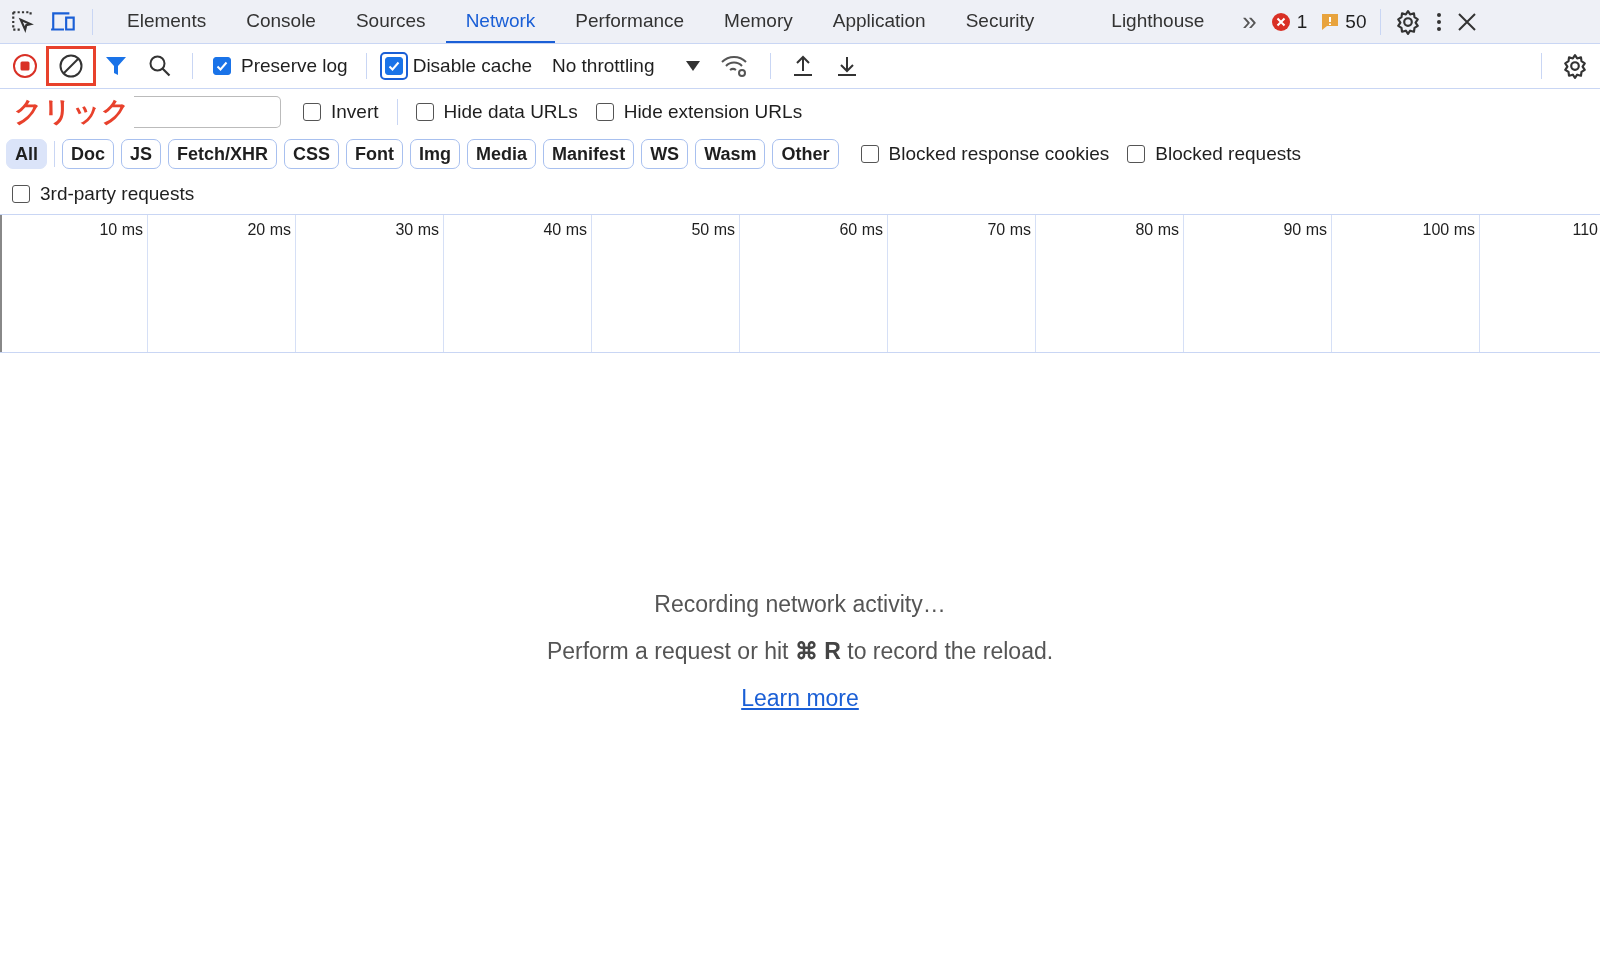  I want to click on checkbox-label: Preserve log, so click(294, 66).